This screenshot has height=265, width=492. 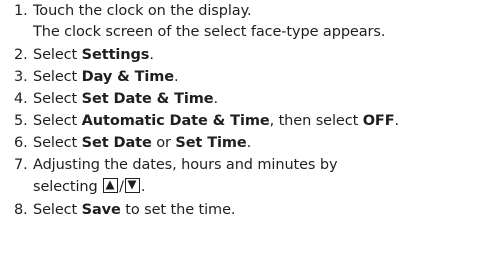 I want to click on bold-term: Set Date, so click(x=116, y=143).